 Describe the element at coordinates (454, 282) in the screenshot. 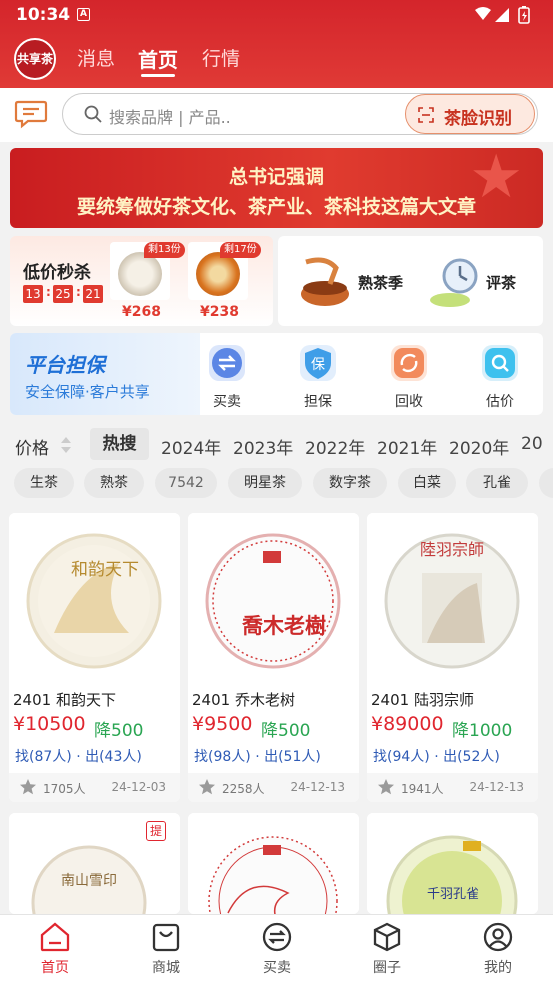

I see `timer-cup-icon` at that location.